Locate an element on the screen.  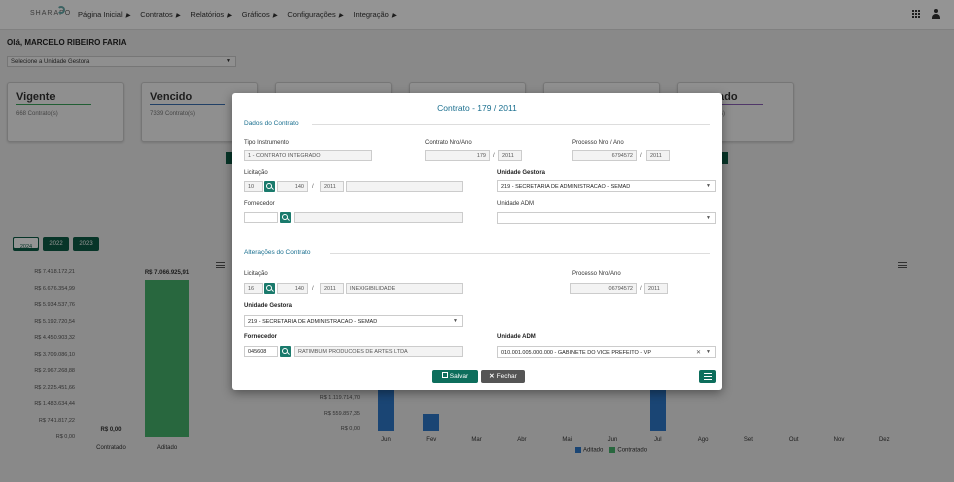
tipo-field: 1 - CONTRATO INTEGRADO is located at coordinates (308, 155).